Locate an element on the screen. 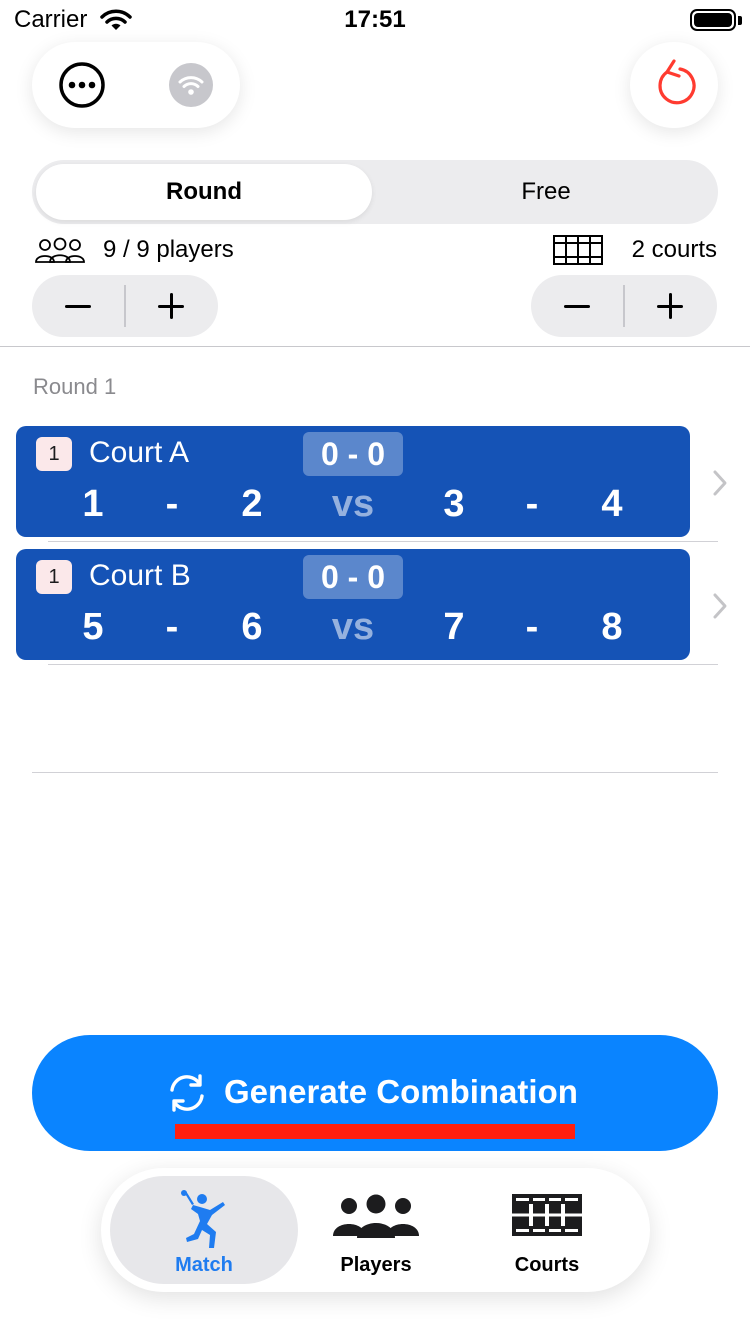 This screenshot has height=1334, width=750. team2-player1: 7 is located at coordinates (454, 627).